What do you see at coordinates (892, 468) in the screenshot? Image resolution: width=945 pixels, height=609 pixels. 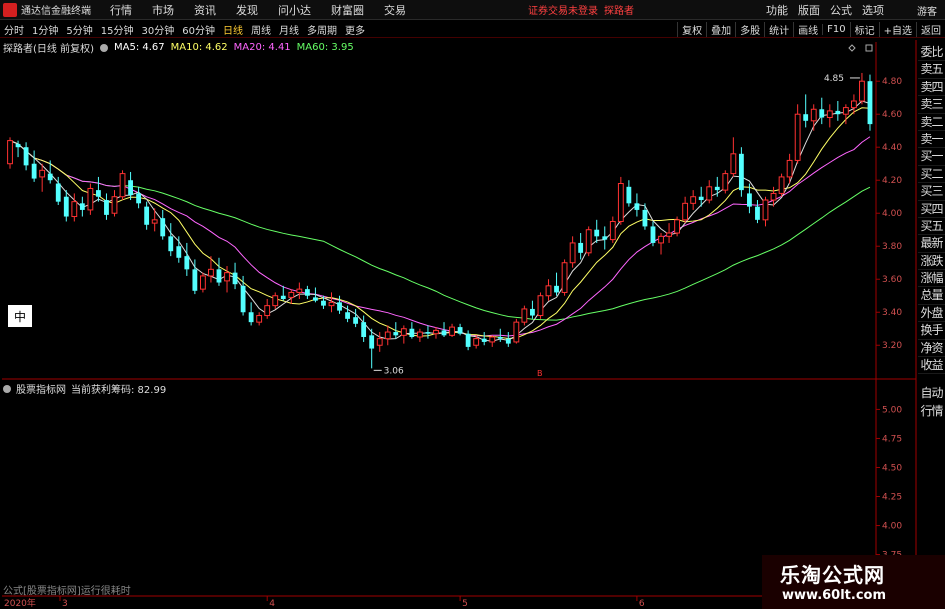 I see `sub-tick-label: 4.50` at bounding box center [892, 468].